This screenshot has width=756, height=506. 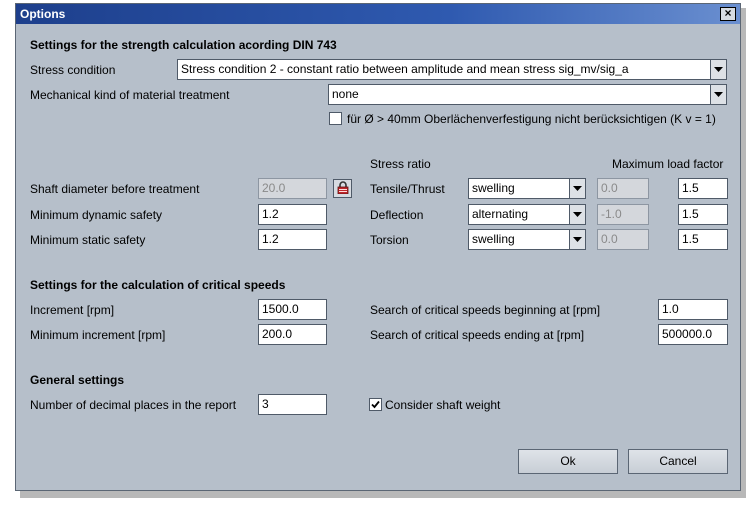 I want to click on material-treatment-value: none, so click(x=345, y=94).